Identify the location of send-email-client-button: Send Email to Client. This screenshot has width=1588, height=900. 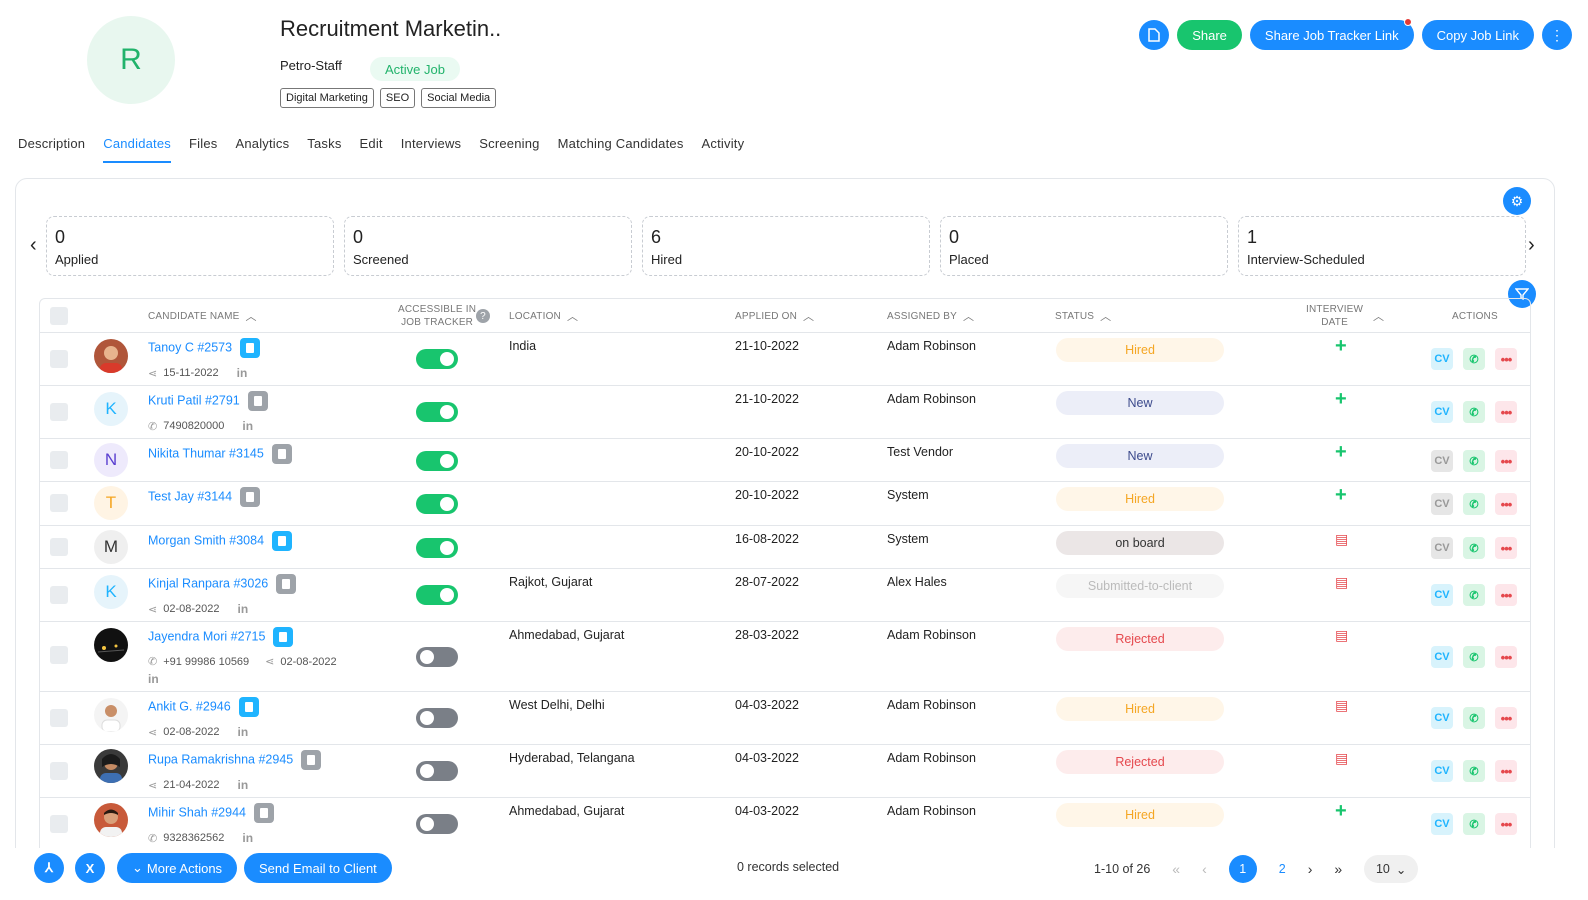
(318, 868).